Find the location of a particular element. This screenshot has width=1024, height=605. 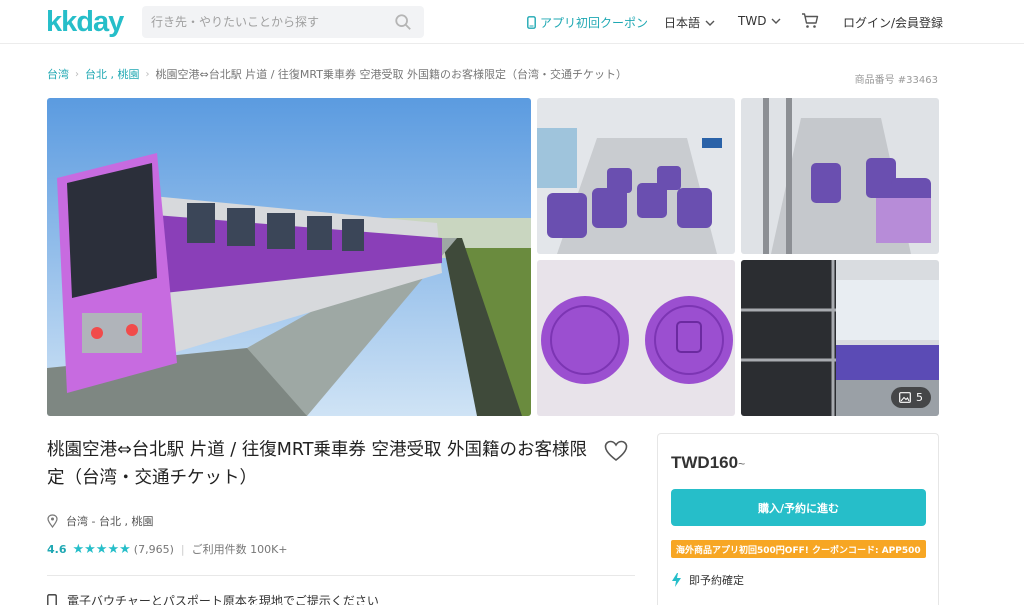

image-icon is located at coordinates (905, 397).